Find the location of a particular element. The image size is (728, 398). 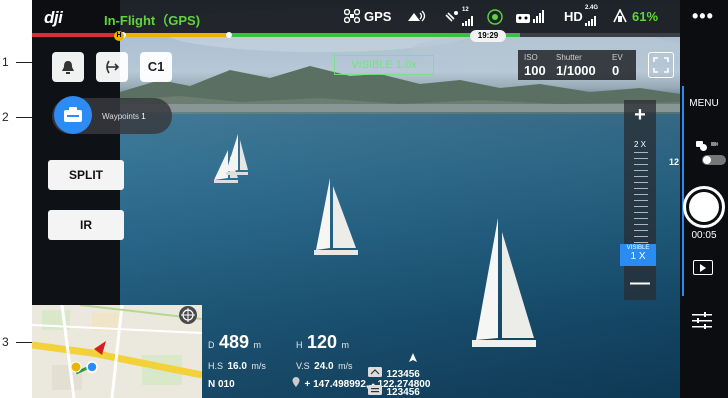

bell-icon is located at coordinates (68, 67).